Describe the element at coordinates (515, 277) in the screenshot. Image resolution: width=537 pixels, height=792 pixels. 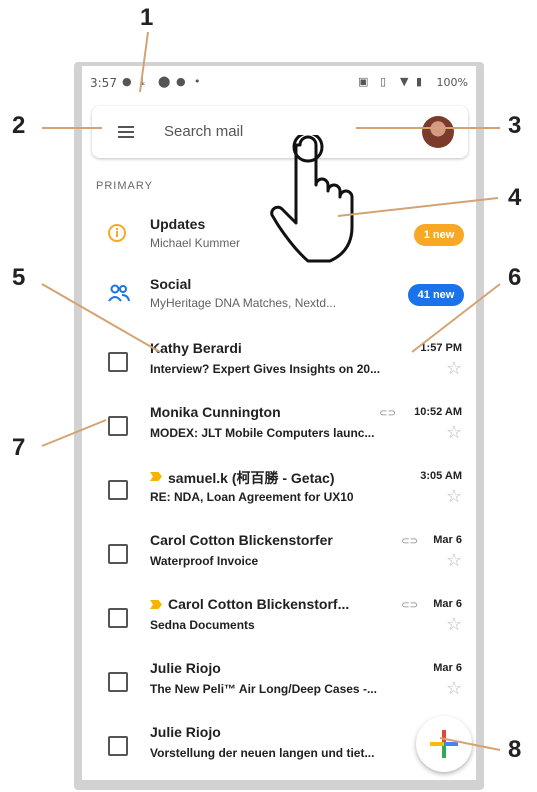
I see `callout-number: 6` at that location.